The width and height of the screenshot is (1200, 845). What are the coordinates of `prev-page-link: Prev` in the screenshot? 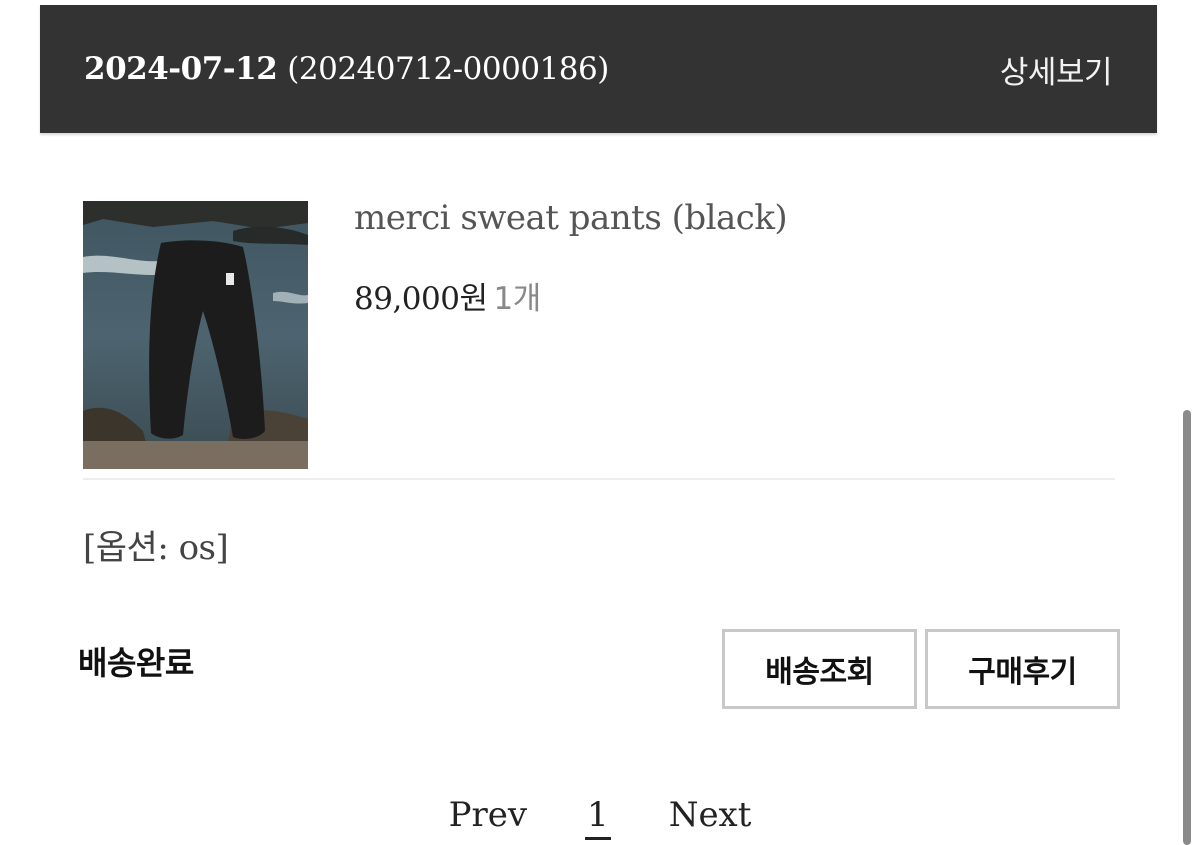 It's located at (488, 815).